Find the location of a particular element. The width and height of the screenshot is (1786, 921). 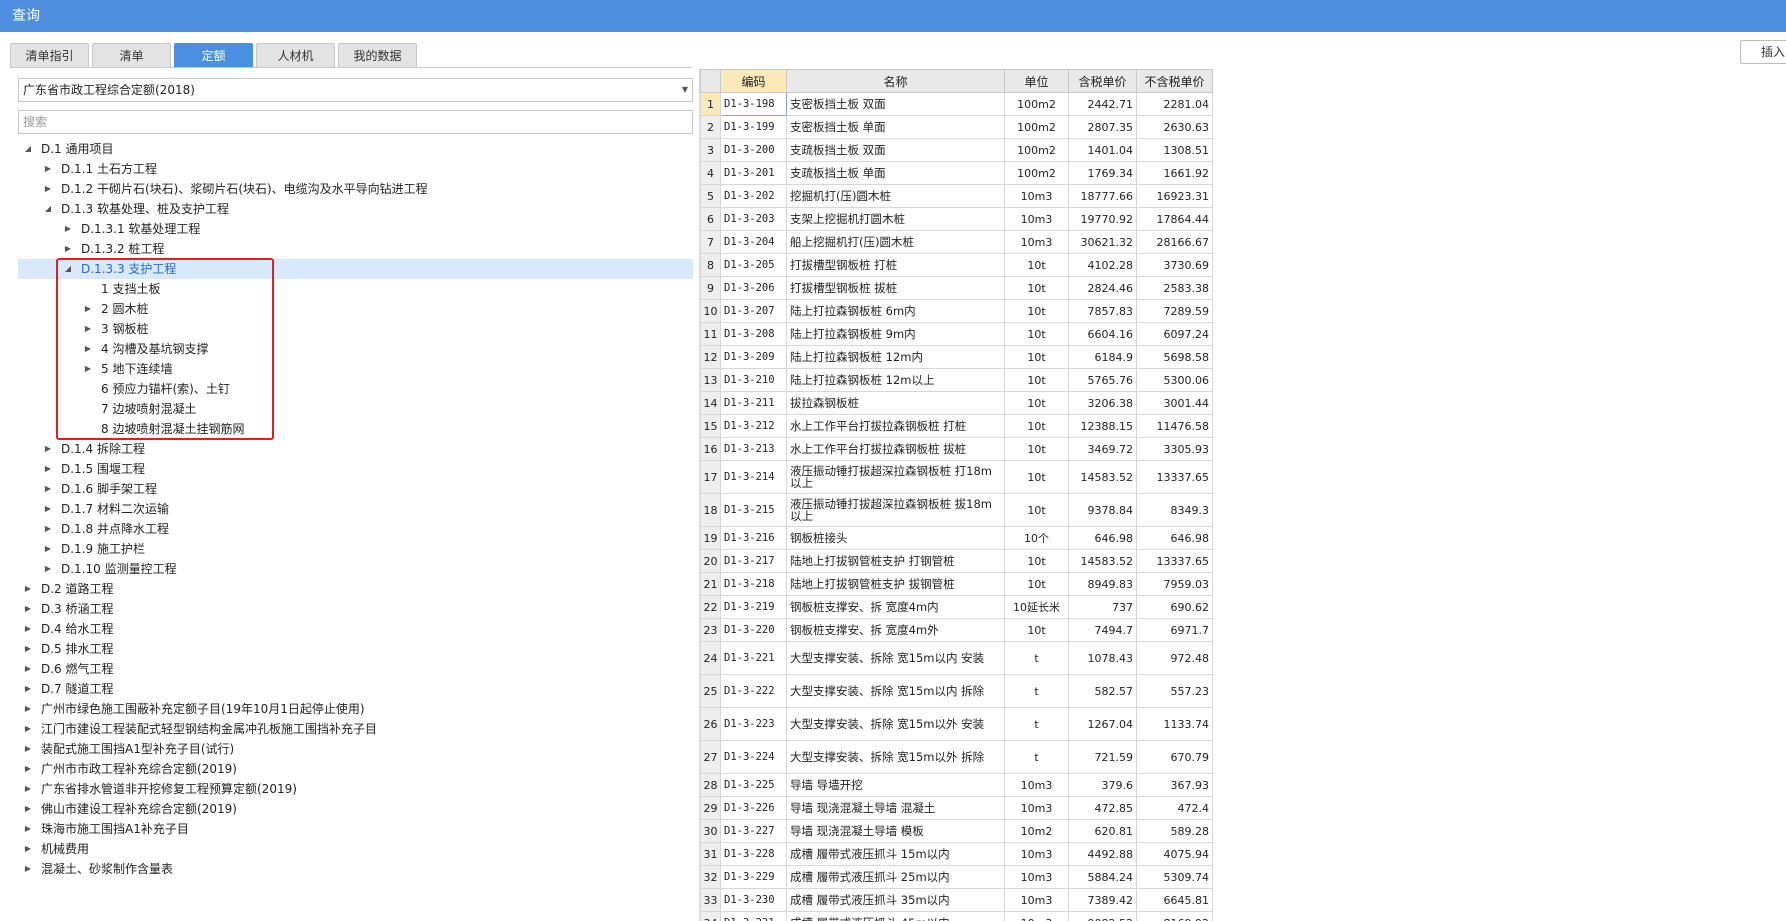

tree-node: ▶ 江门市建设工程装配式轻型钢结构金属冲孔板施工围挡补充子目 is located at coordinates (355, 729).